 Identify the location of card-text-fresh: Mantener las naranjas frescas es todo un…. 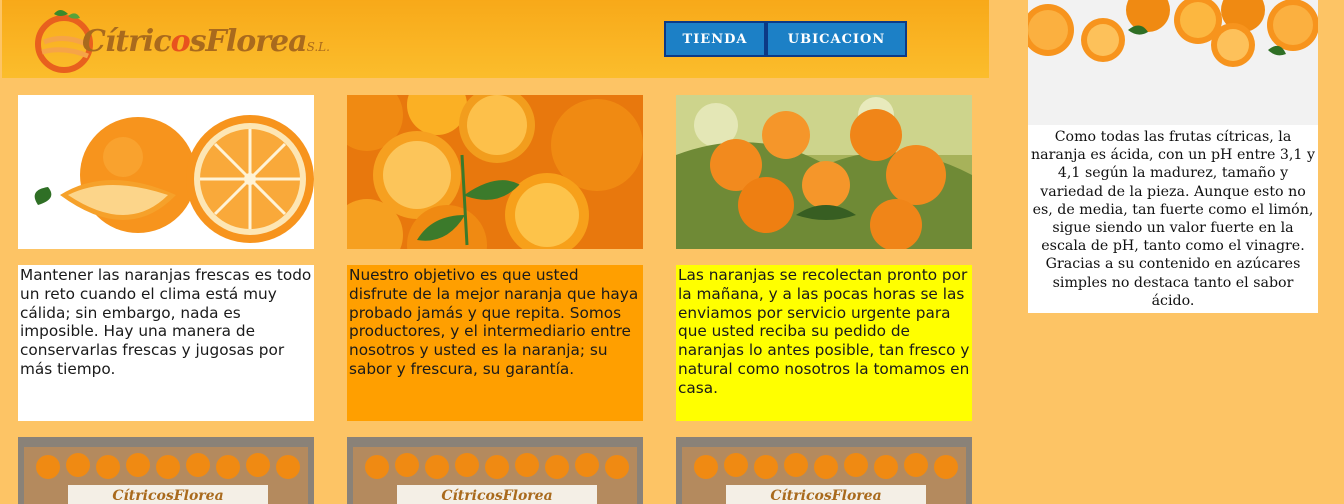
(166, 343).